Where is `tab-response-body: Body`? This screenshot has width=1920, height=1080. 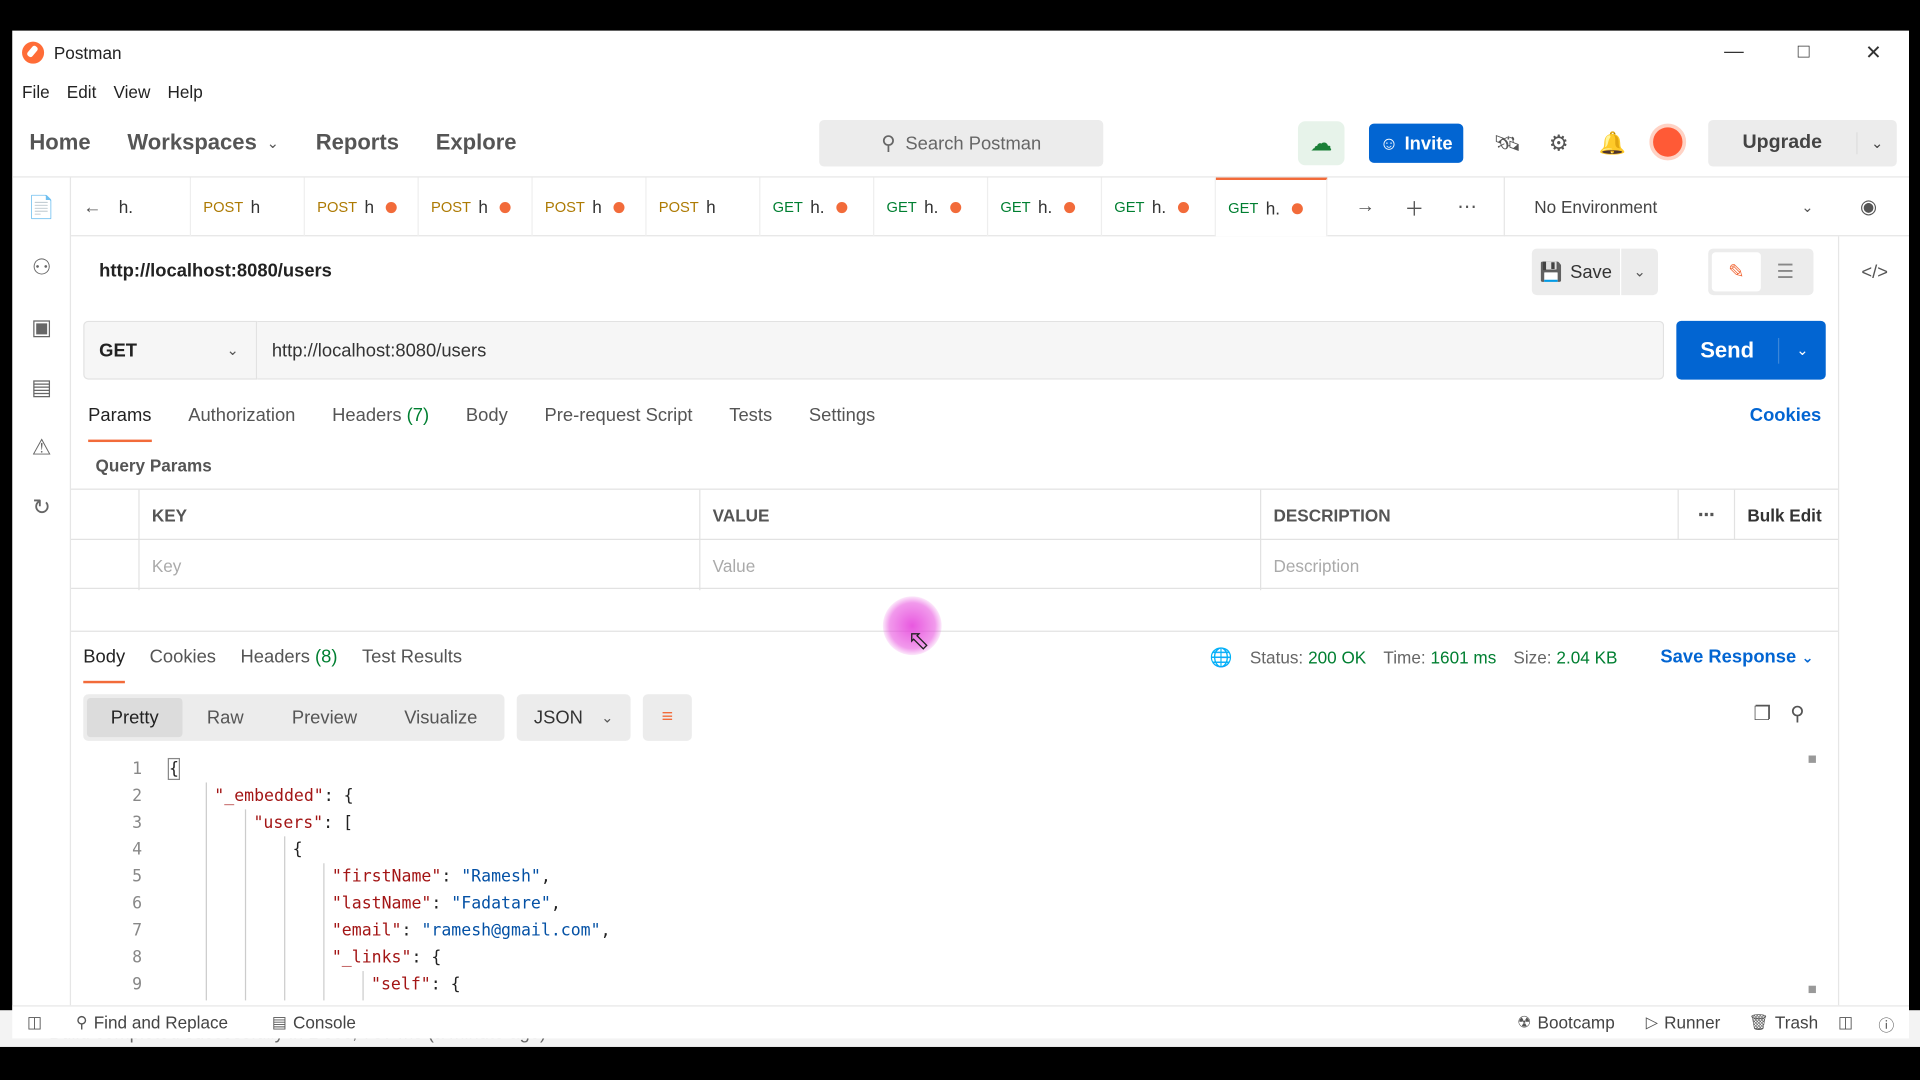 tab-response-body: Body is located at coordinates (104, 661).